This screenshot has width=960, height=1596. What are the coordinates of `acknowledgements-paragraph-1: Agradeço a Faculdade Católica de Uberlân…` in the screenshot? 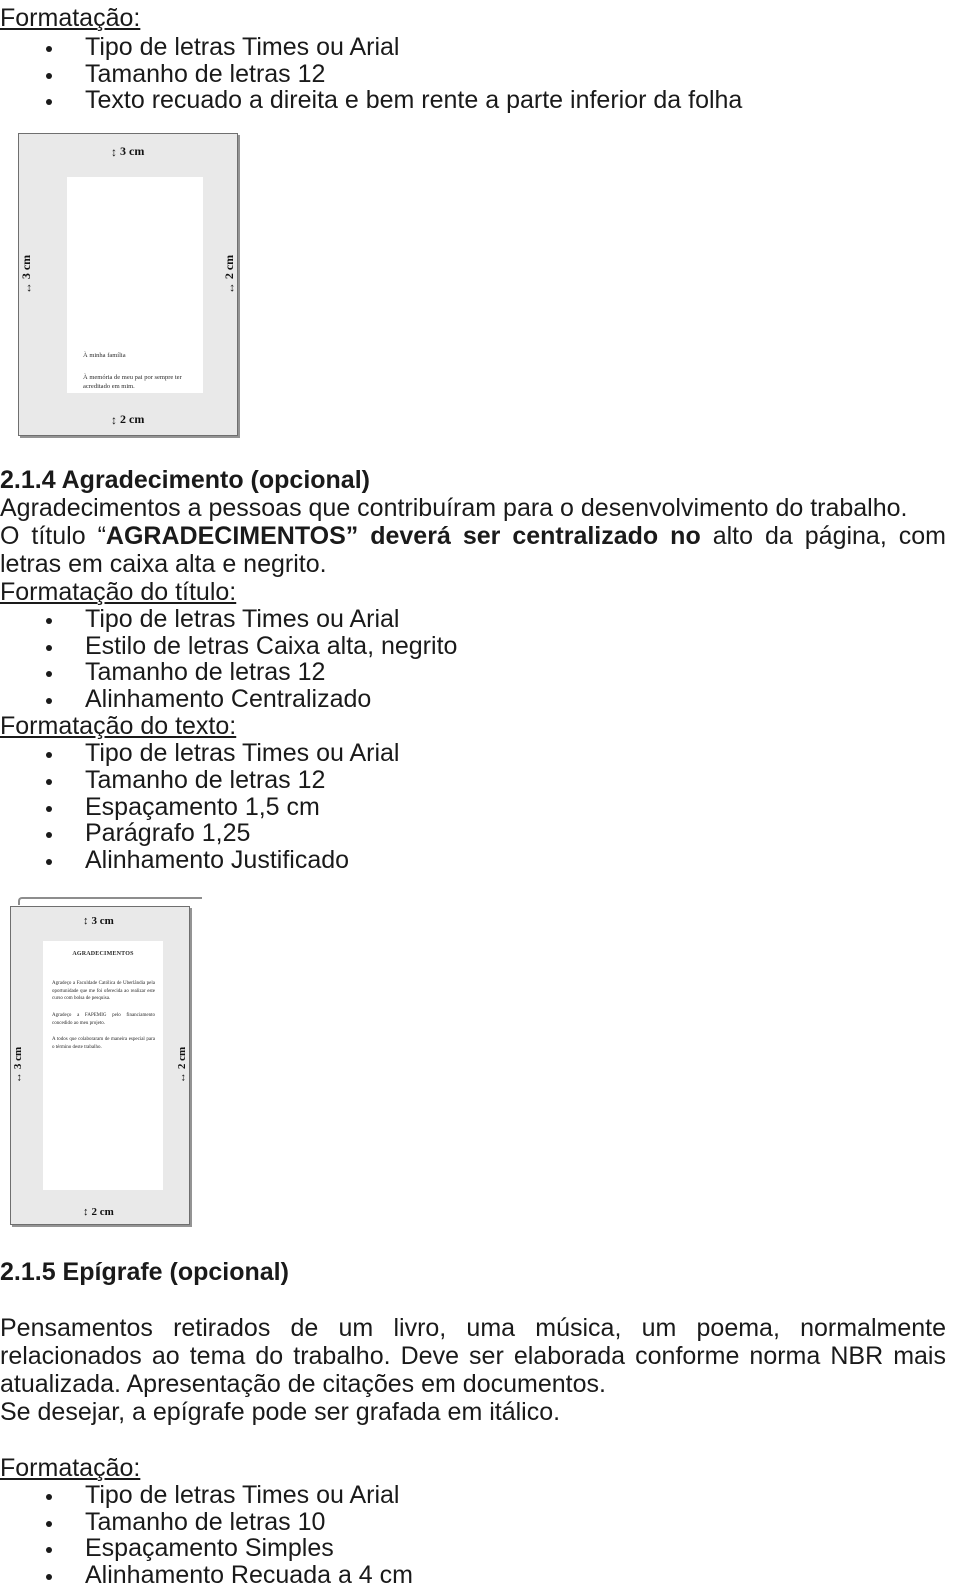 It's located at (103, 991).